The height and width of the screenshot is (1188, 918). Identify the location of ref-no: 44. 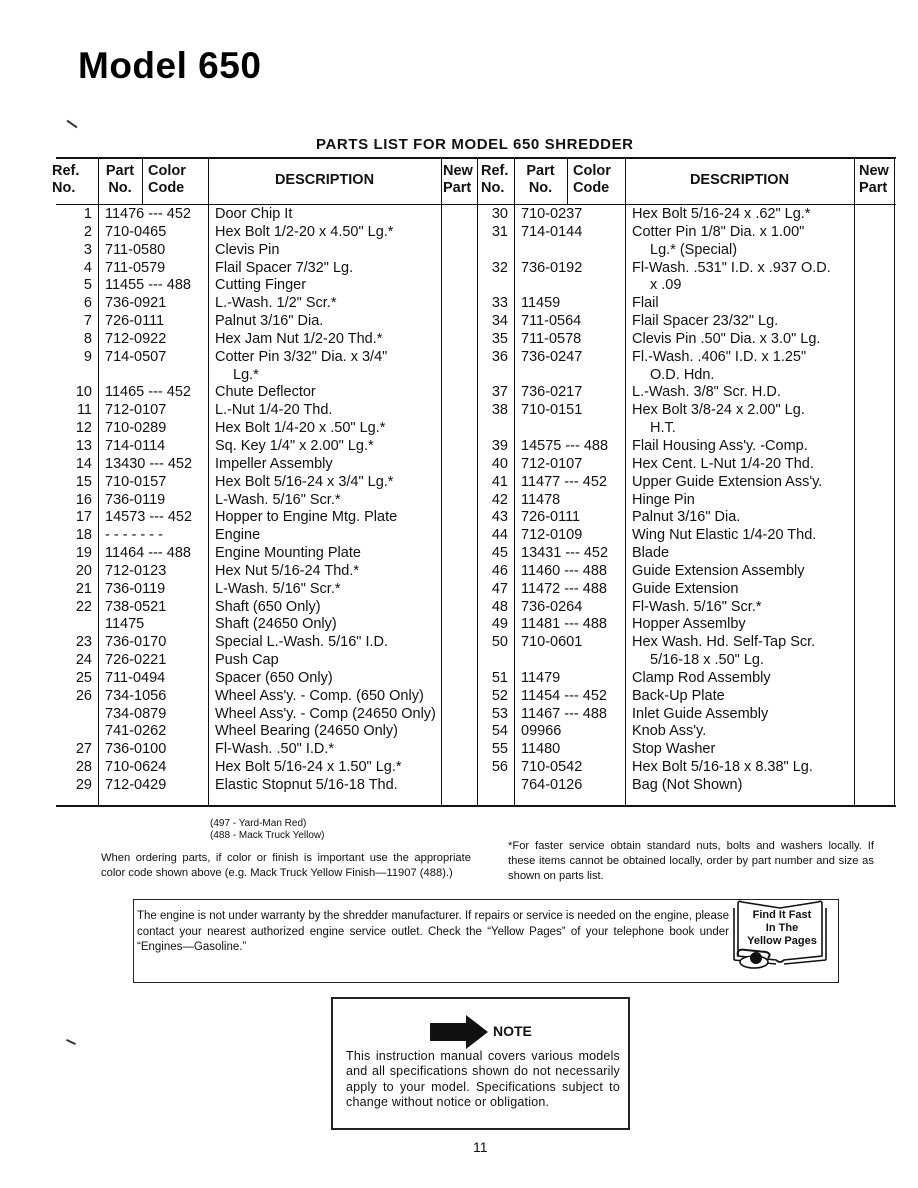
(499, 535).